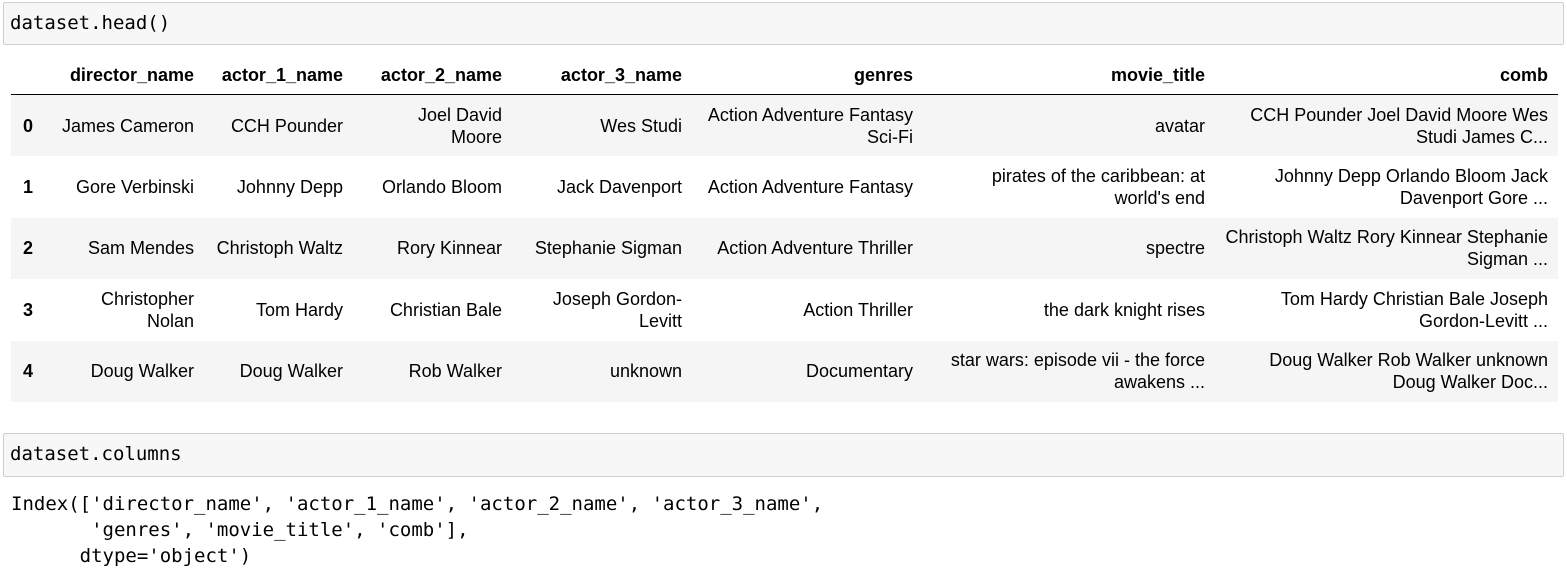  I want to click on table-cell: Christian Bale, so click(445, 309).